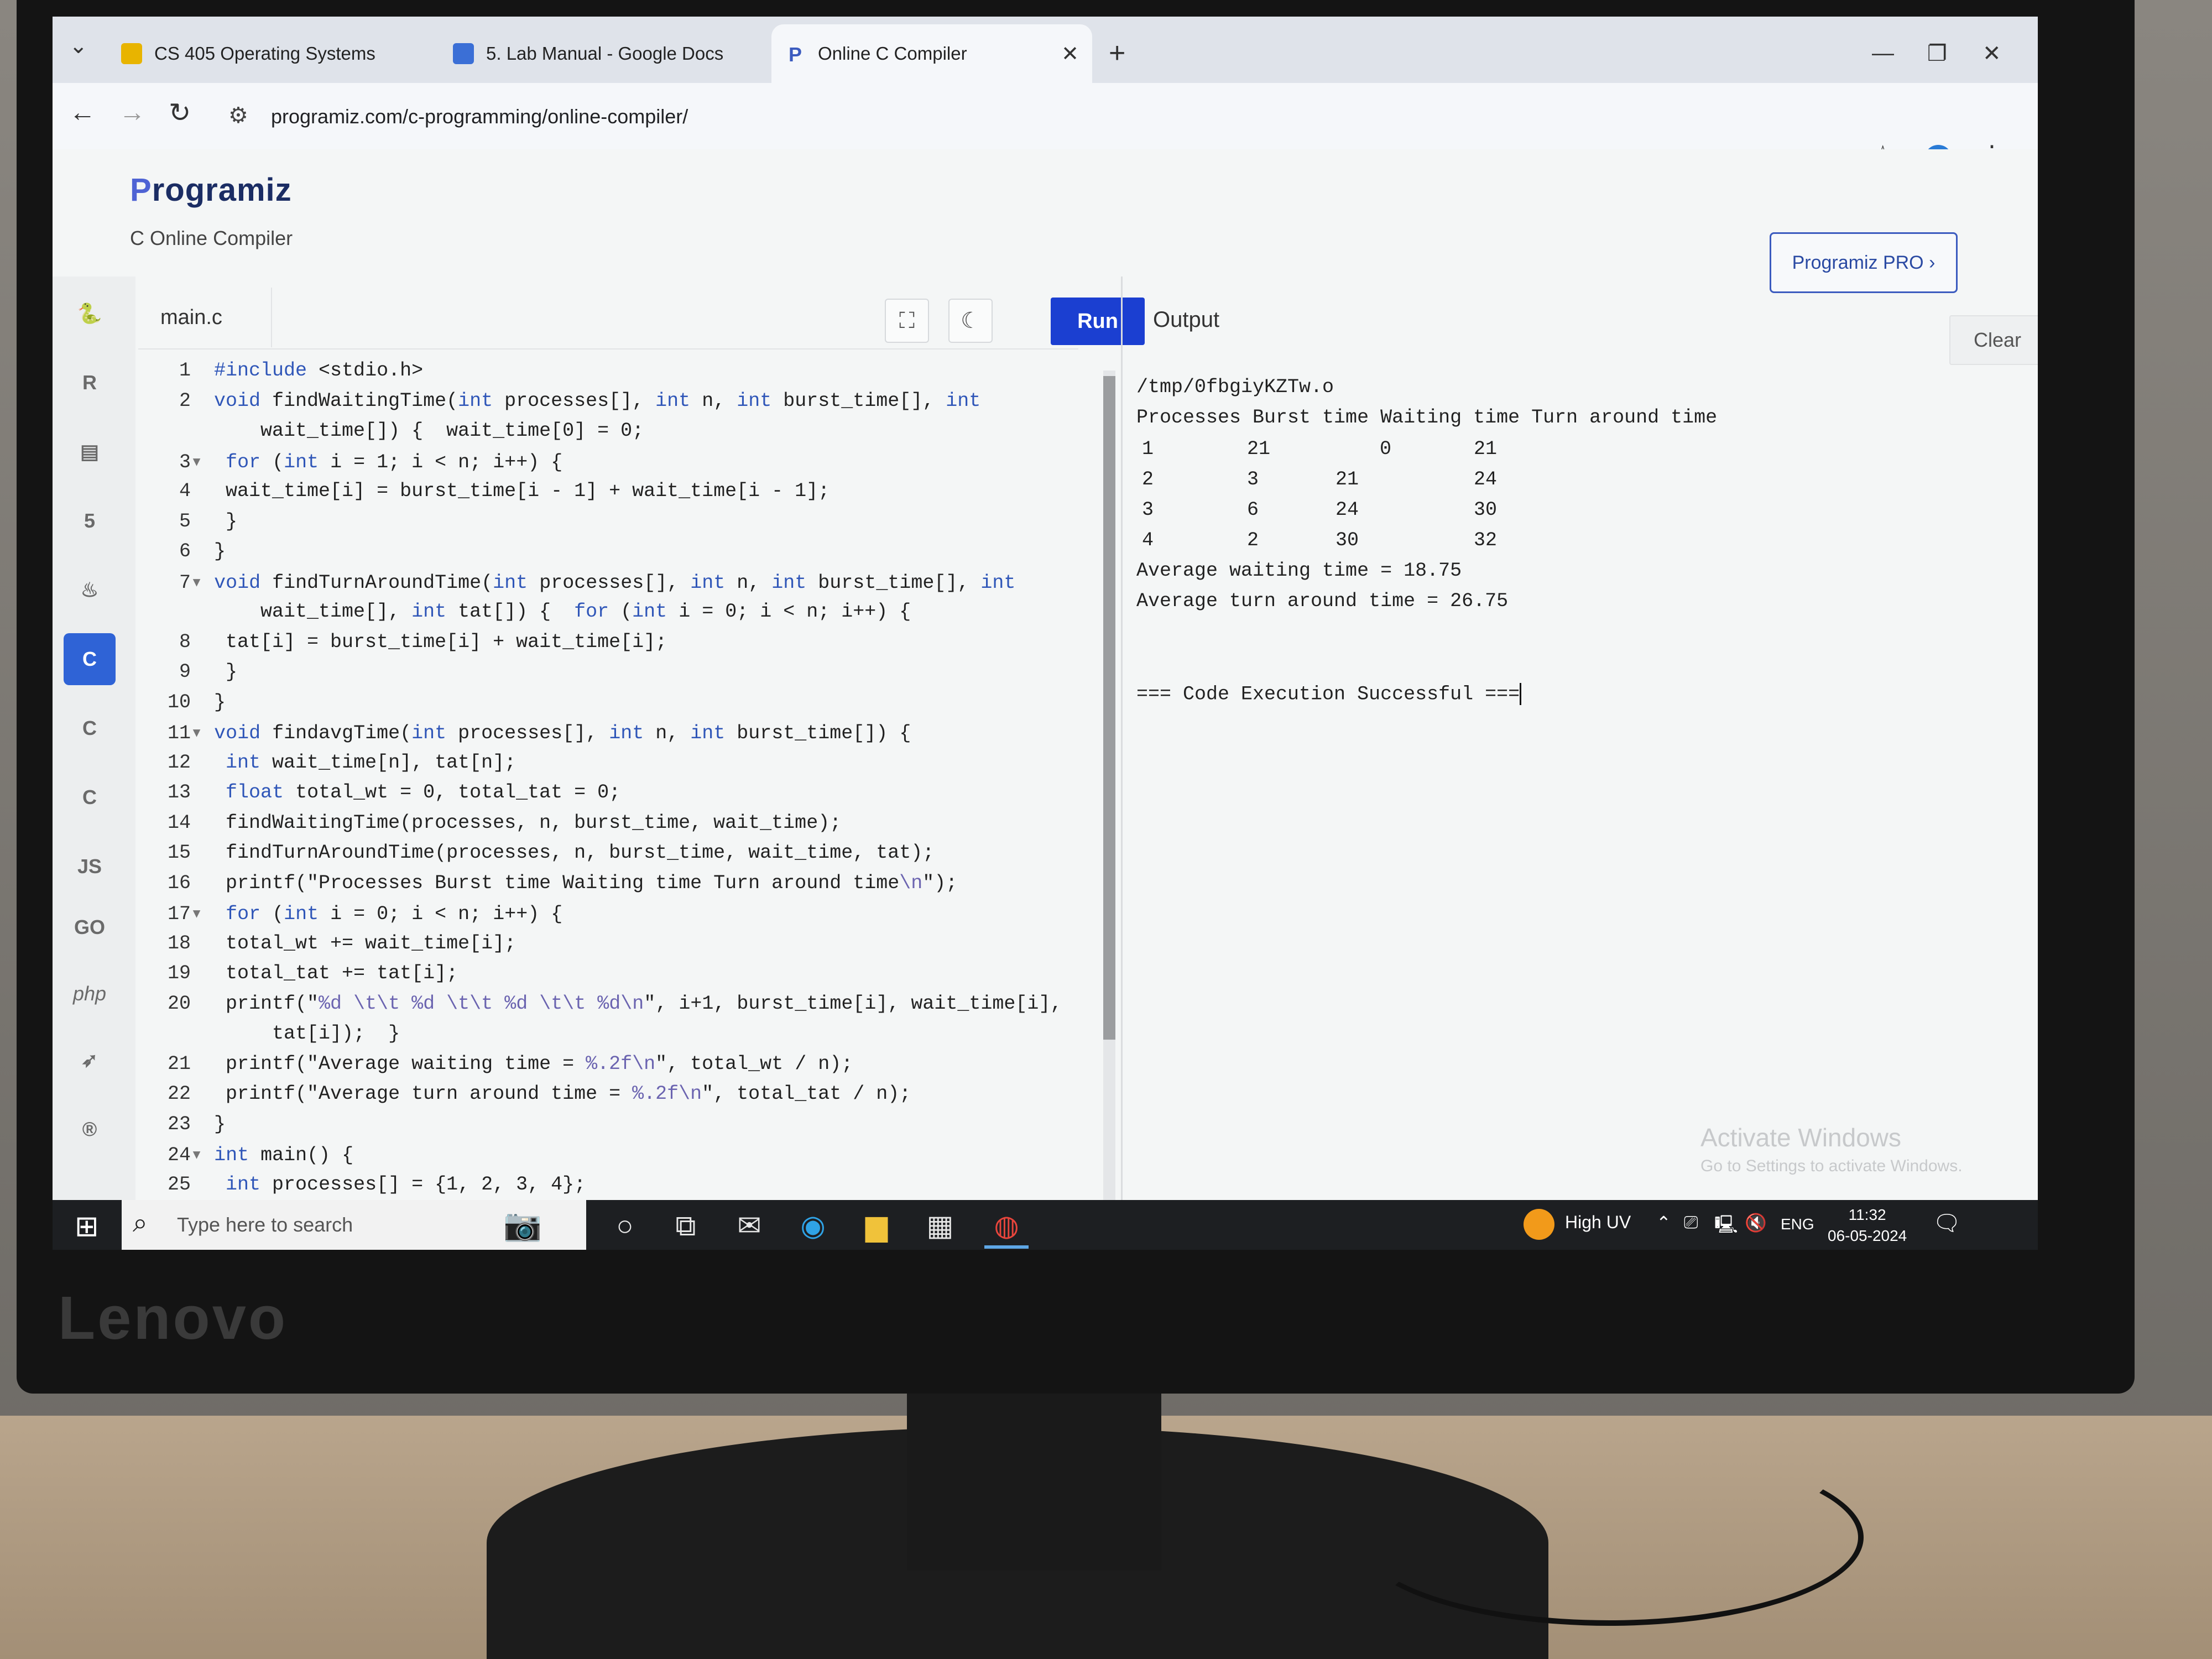  What do you see at coordinates (391, 431) in the screenshot?
I see `code-line: wait_time[]) { wait_time[0] = 0;` at bounding box center [391, 431].